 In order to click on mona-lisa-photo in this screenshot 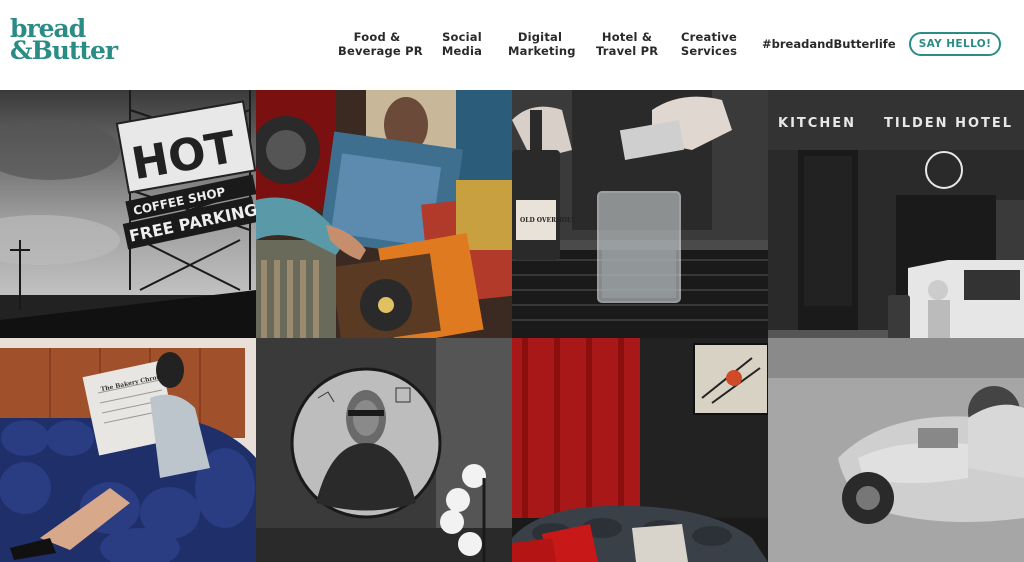, I will do `click(384, 450)`.